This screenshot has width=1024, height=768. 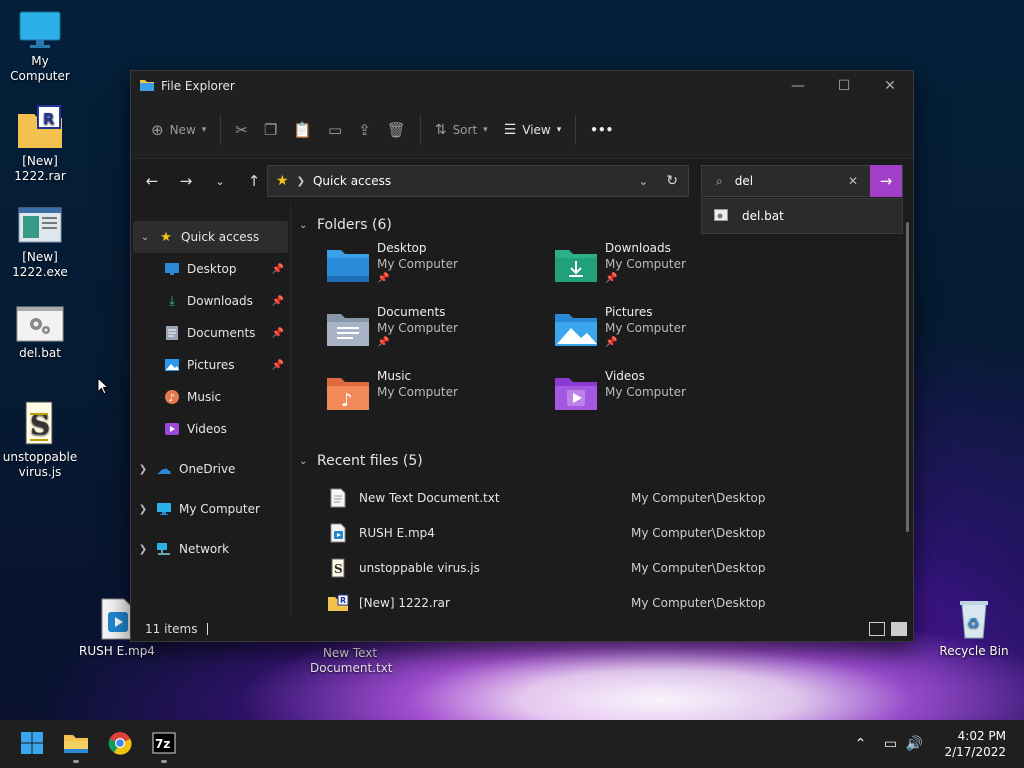 I want to click on search-input: del, so click(x=744, y=181).